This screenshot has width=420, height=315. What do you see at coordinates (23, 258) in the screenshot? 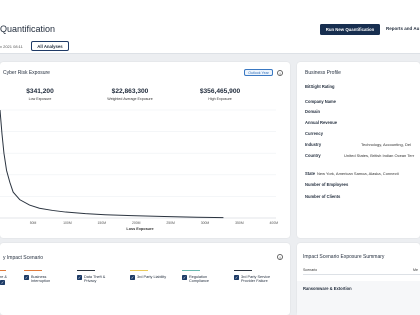
I see `impact-scenario-title: y Impact Scenario` at bounding box center [23, 258].